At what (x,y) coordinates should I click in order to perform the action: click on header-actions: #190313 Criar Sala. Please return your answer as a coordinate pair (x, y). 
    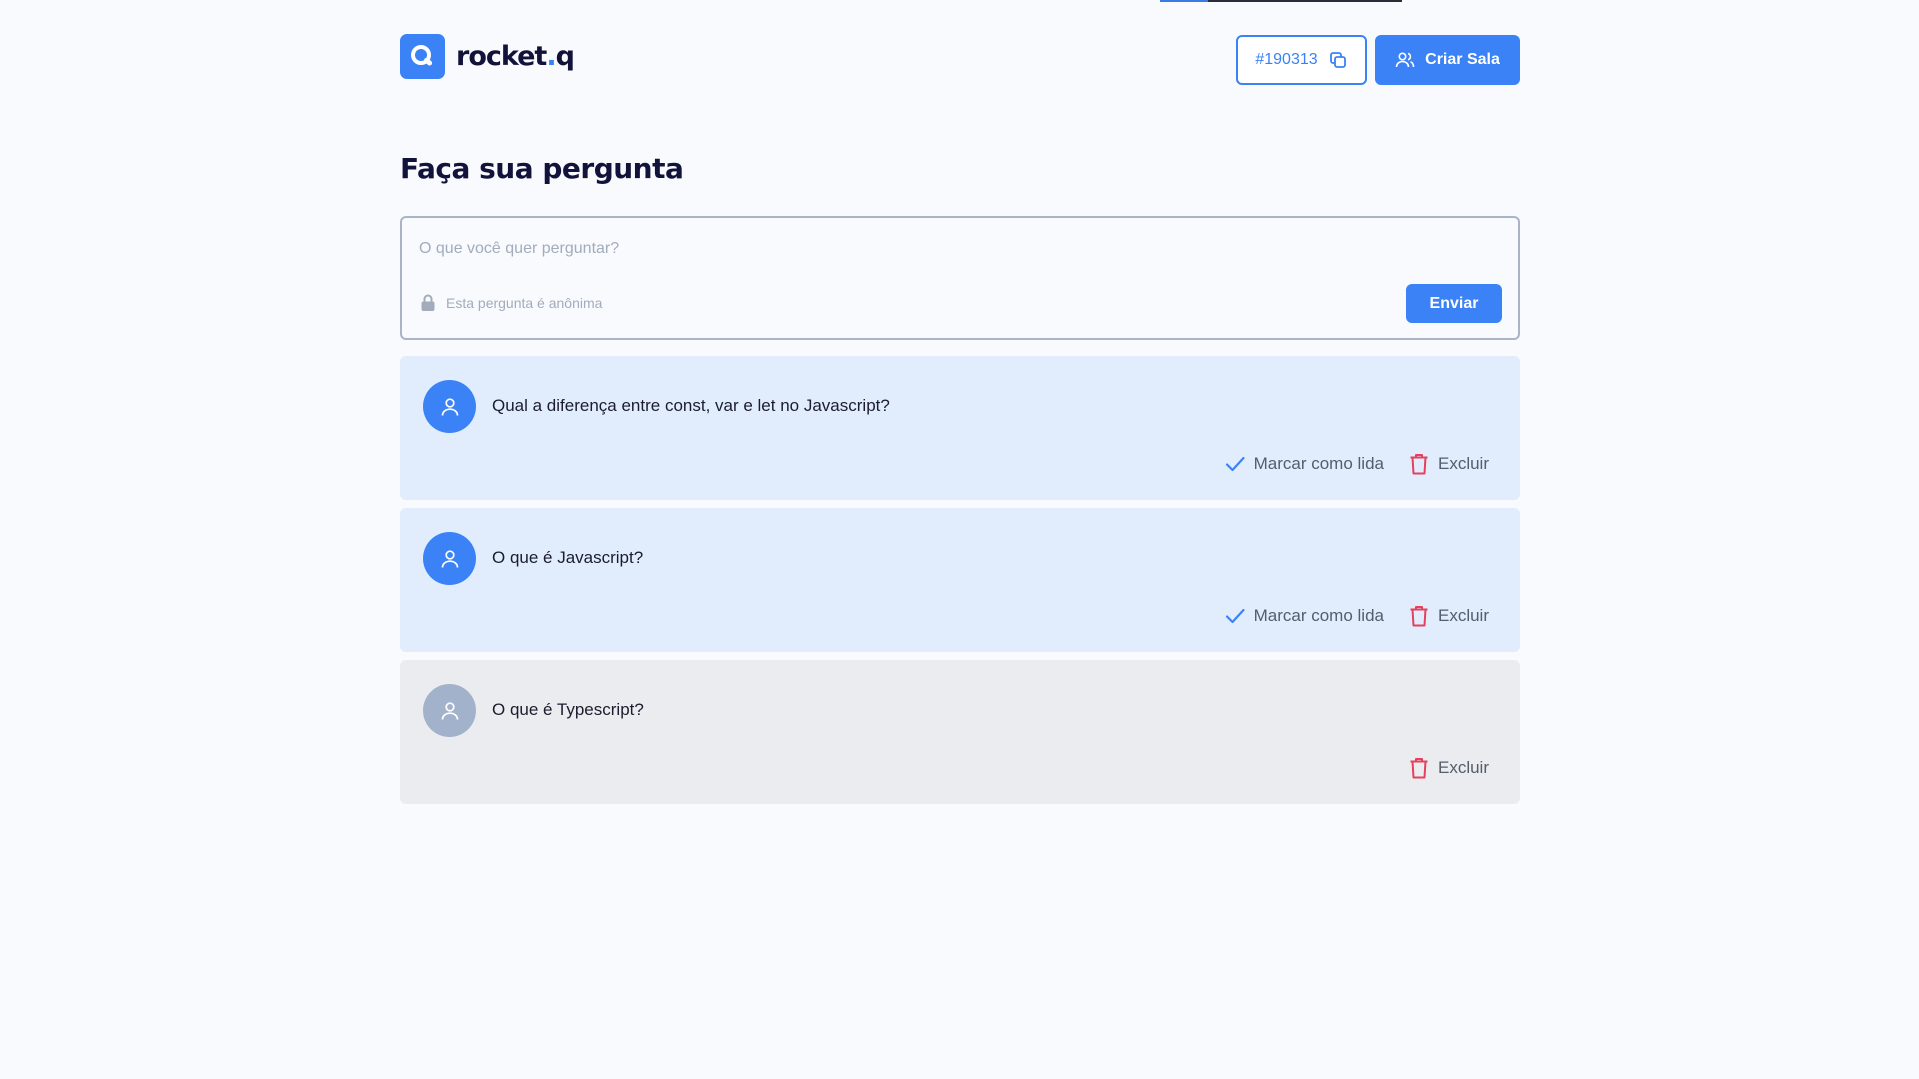
    Looking at the image, I should click on (1378, 60).